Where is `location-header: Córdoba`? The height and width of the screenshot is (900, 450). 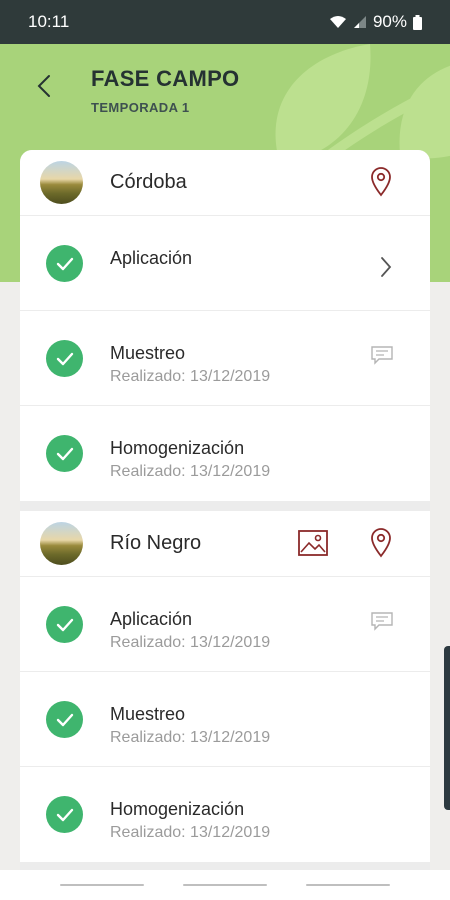
location-header: Córdoba is located at coordinates (225, 183).